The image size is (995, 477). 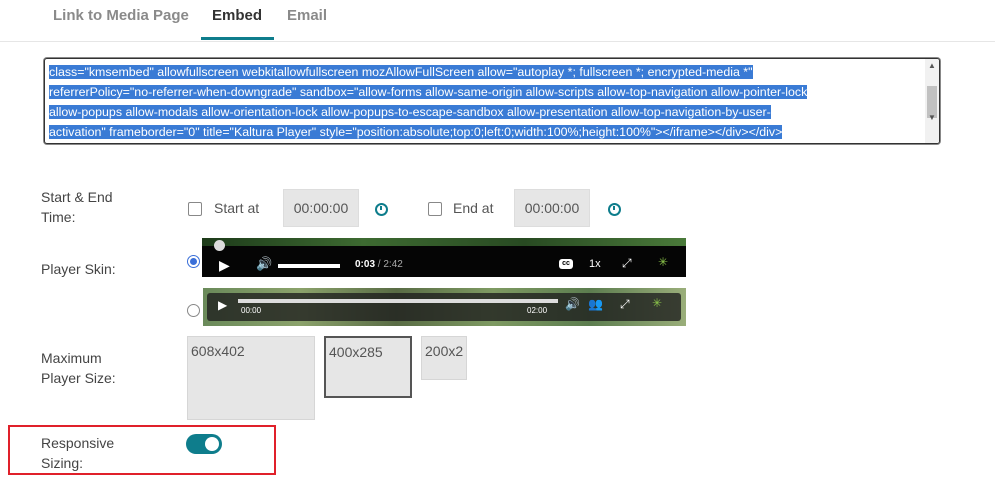 What do you see at coordinates (497, 21) in the screenshot?
I see `share-tabs: Link to Media Page Embed Email` at bounding box center [497, 21].